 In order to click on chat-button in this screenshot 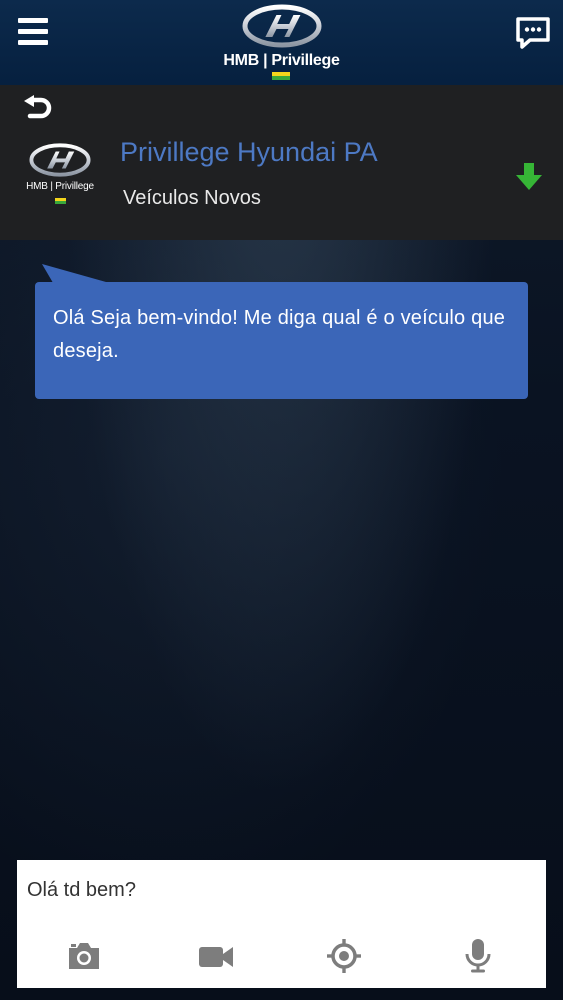, I will do `click(533, 33)`.